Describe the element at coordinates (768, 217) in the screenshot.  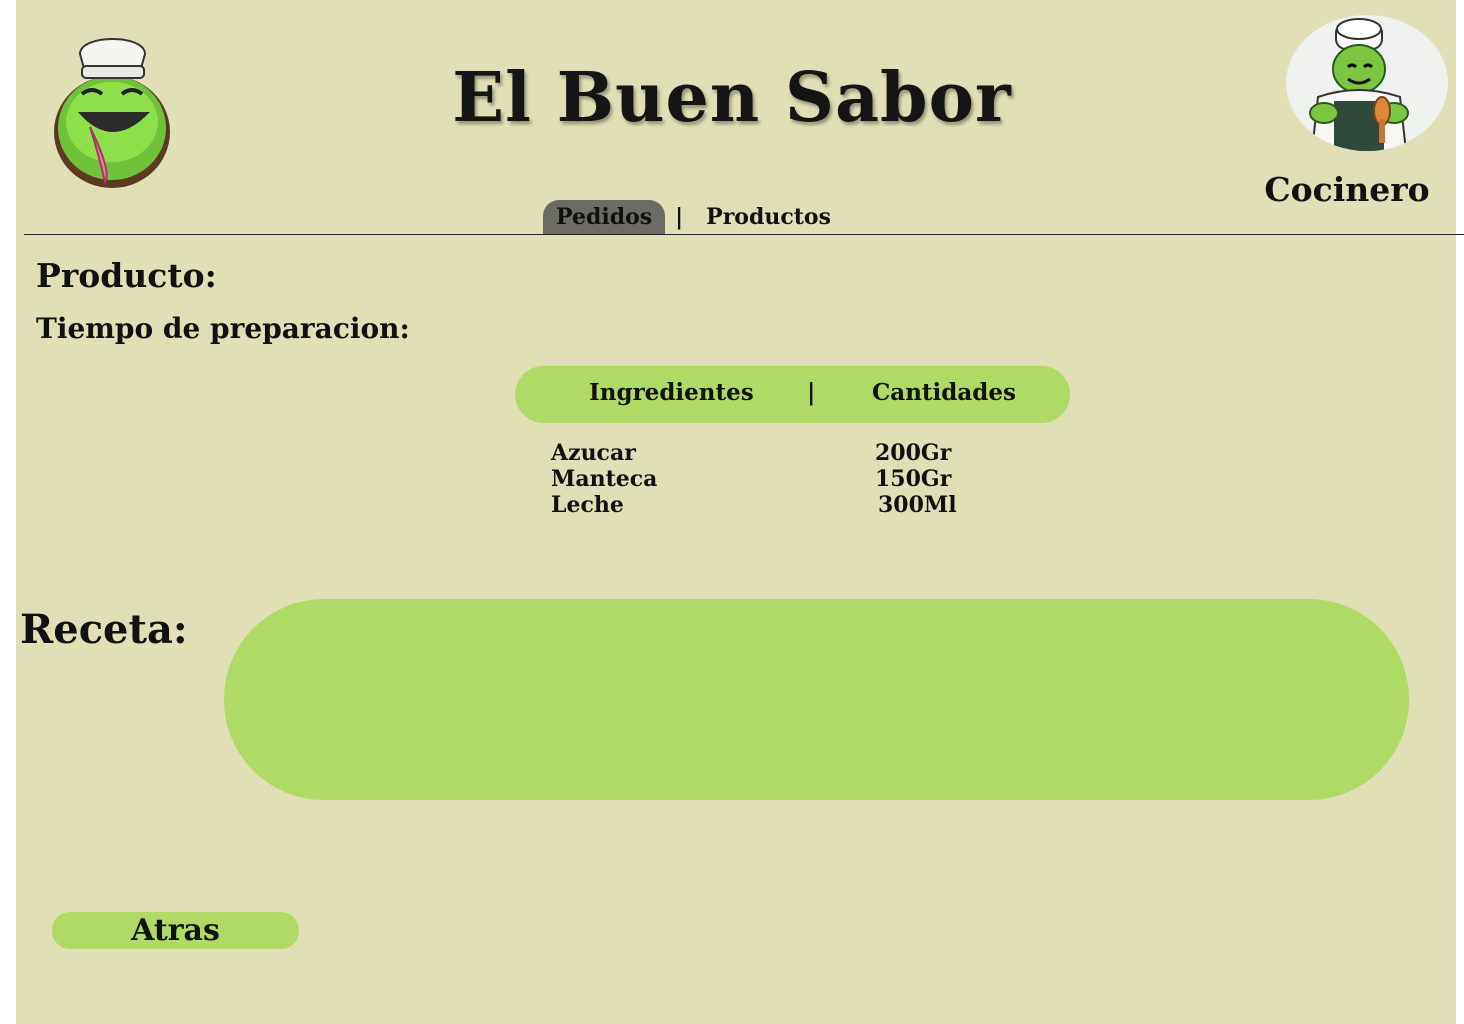
I see `tab-productos: Productos` at that location.